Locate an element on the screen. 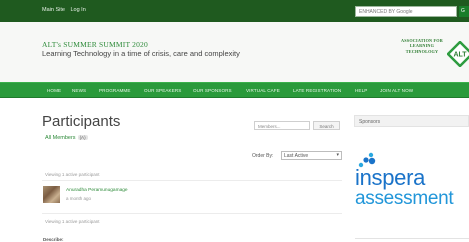  order-by-label: Order By: is located at coordinates (263, 156).